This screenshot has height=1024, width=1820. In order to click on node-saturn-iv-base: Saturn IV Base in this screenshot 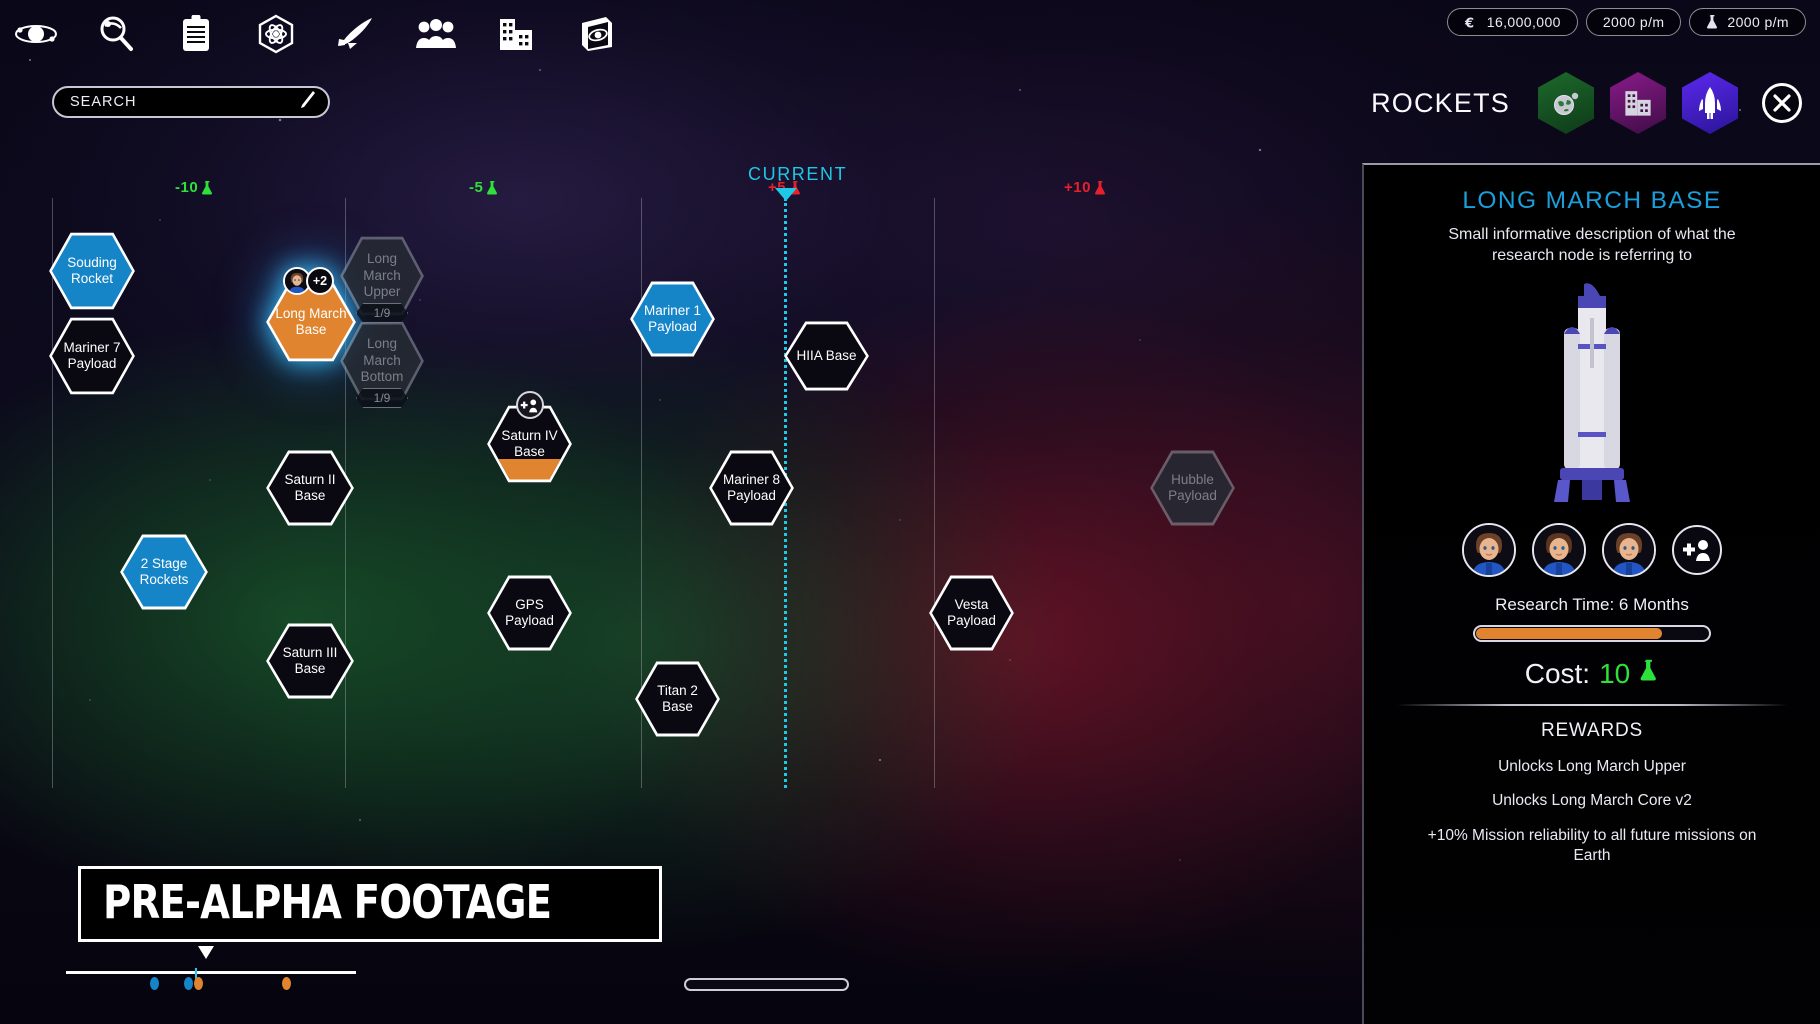, I will do `click(529, 437)`.